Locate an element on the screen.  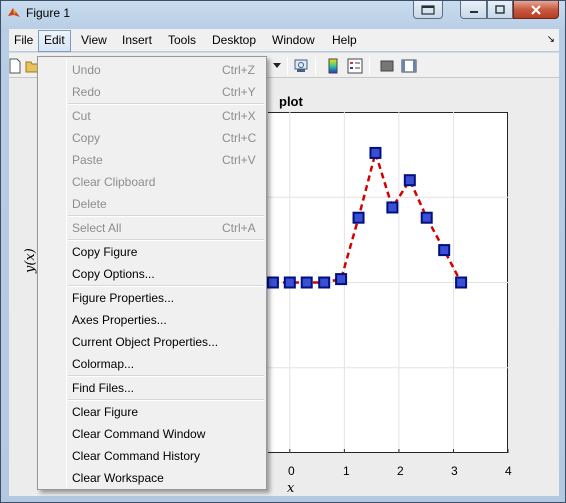
show-plot-tools-icon is located at coordinates (409, 66).